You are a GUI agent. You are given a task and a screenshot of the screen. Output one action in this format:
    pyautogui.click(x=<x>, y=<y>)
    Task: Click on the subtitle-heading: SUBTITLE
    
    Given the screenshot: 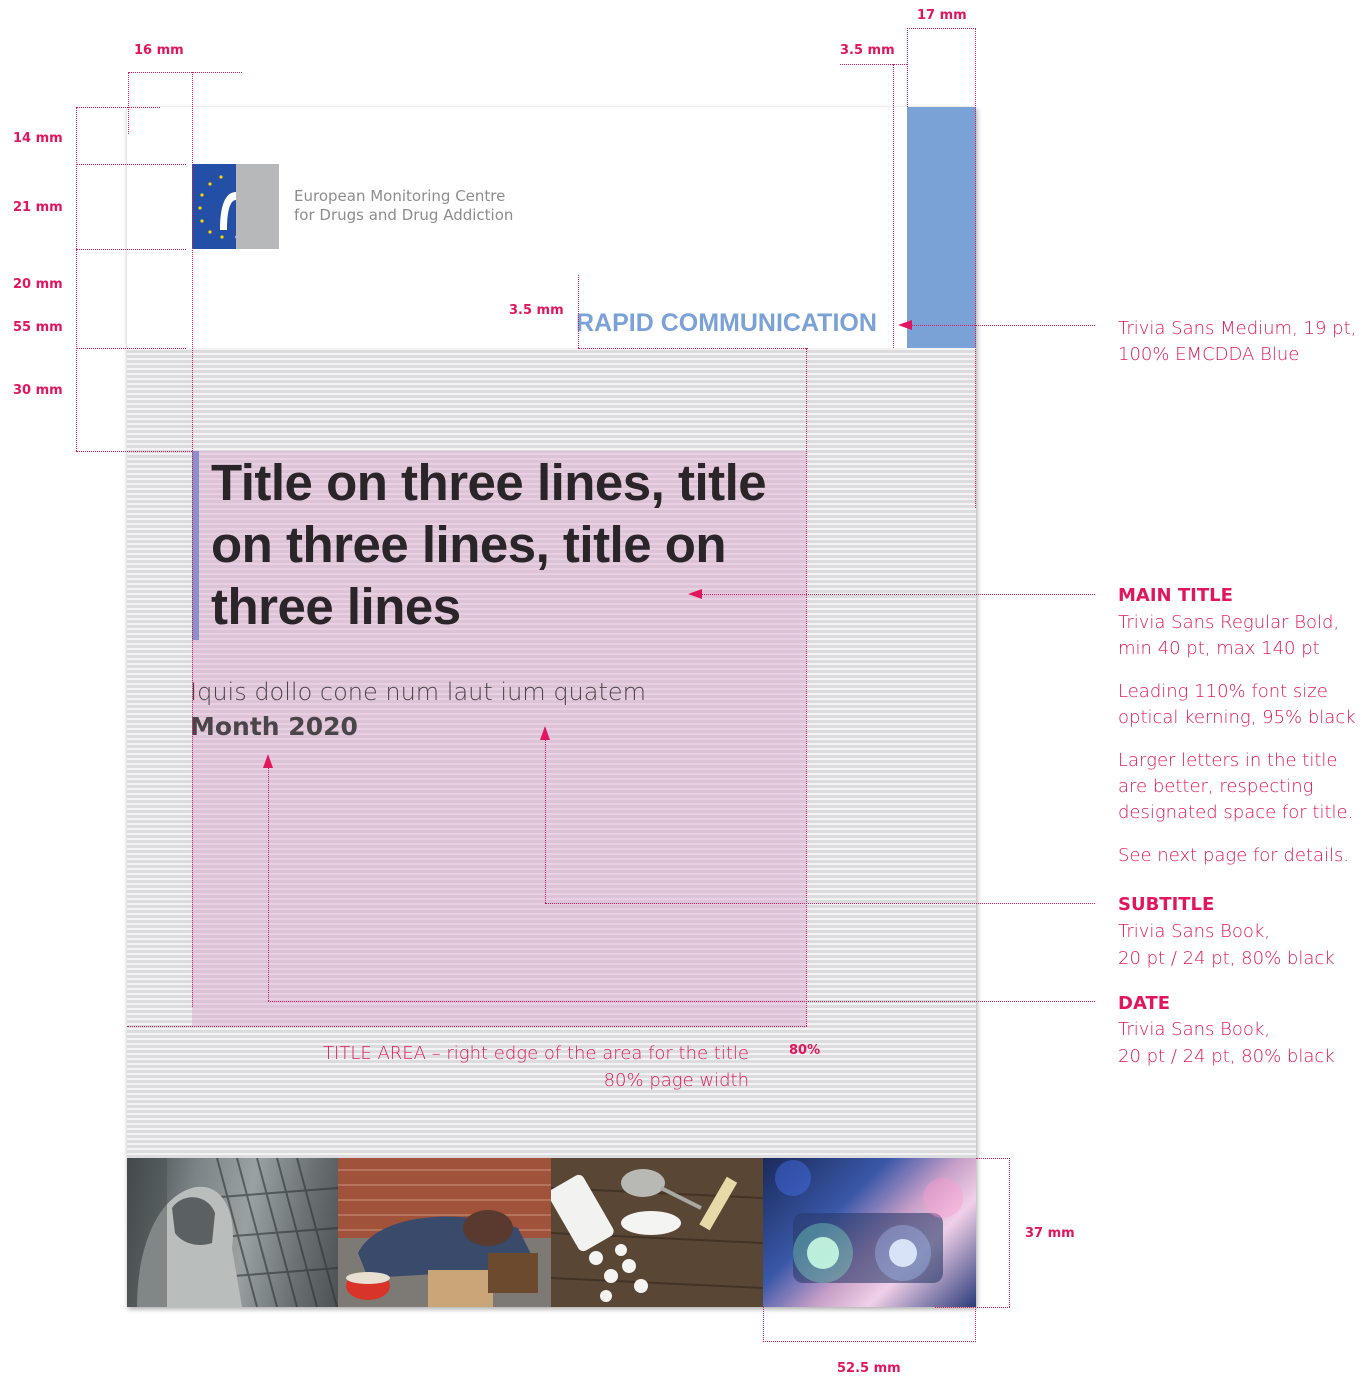 What is the action you would take?
    pyautogui.click(x=1166, y=904)
    